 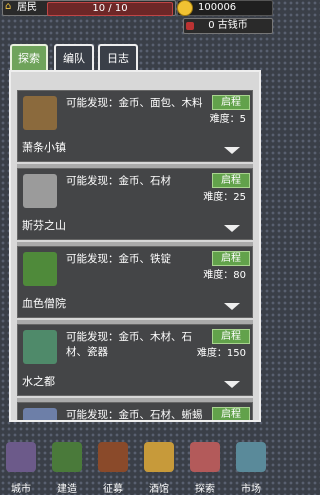 I want to click on location-finds: 可能发现：金币、石材、蜥蜴, so click(x=134, y=415).